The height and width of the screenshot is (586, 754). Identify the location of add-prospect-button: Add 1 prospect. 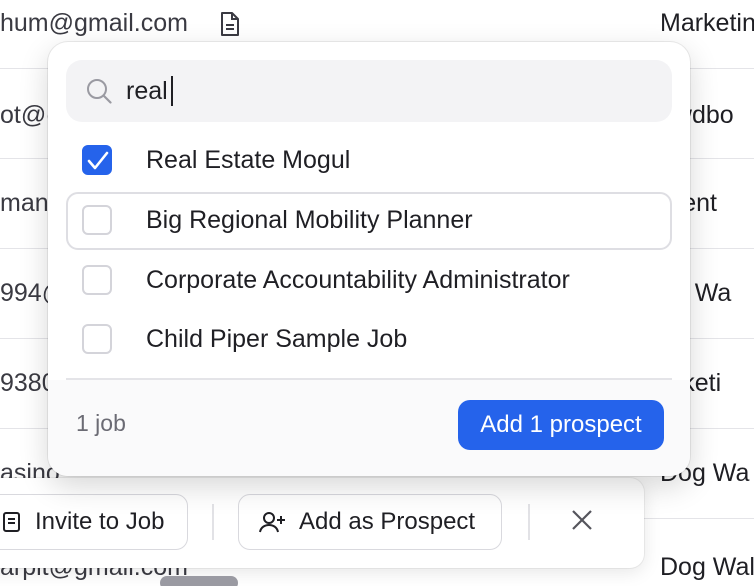
(561, 425).